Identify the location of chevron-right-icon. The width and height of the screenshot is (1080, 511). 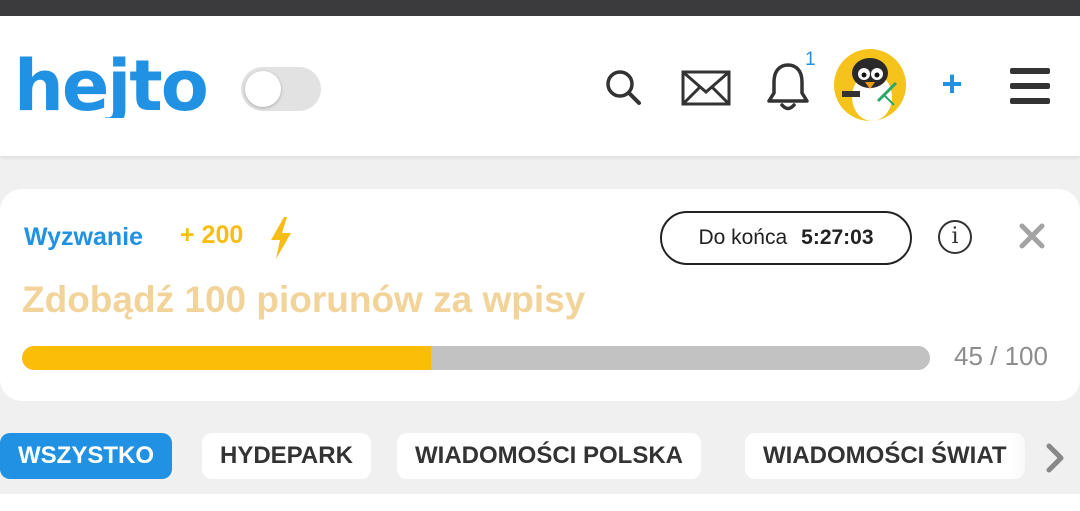
(1055, 458).